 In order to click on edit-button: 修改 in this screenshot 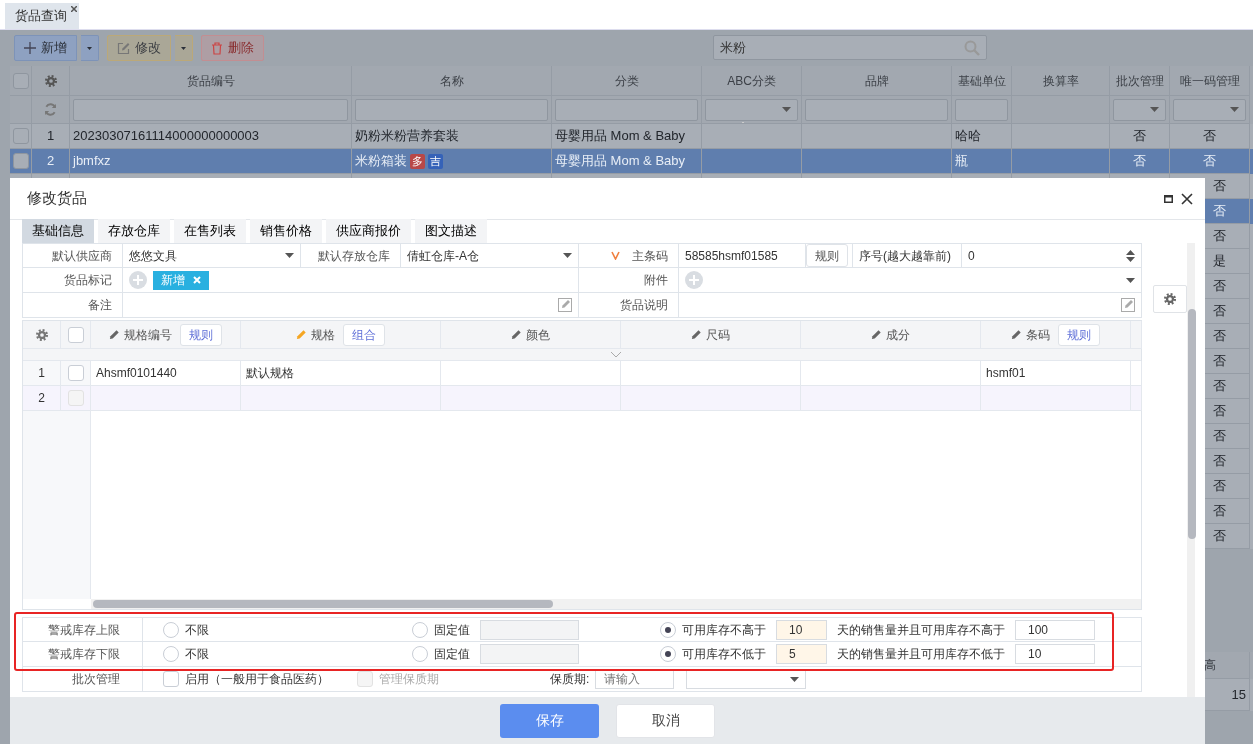, I will do `click(139, 48)`.